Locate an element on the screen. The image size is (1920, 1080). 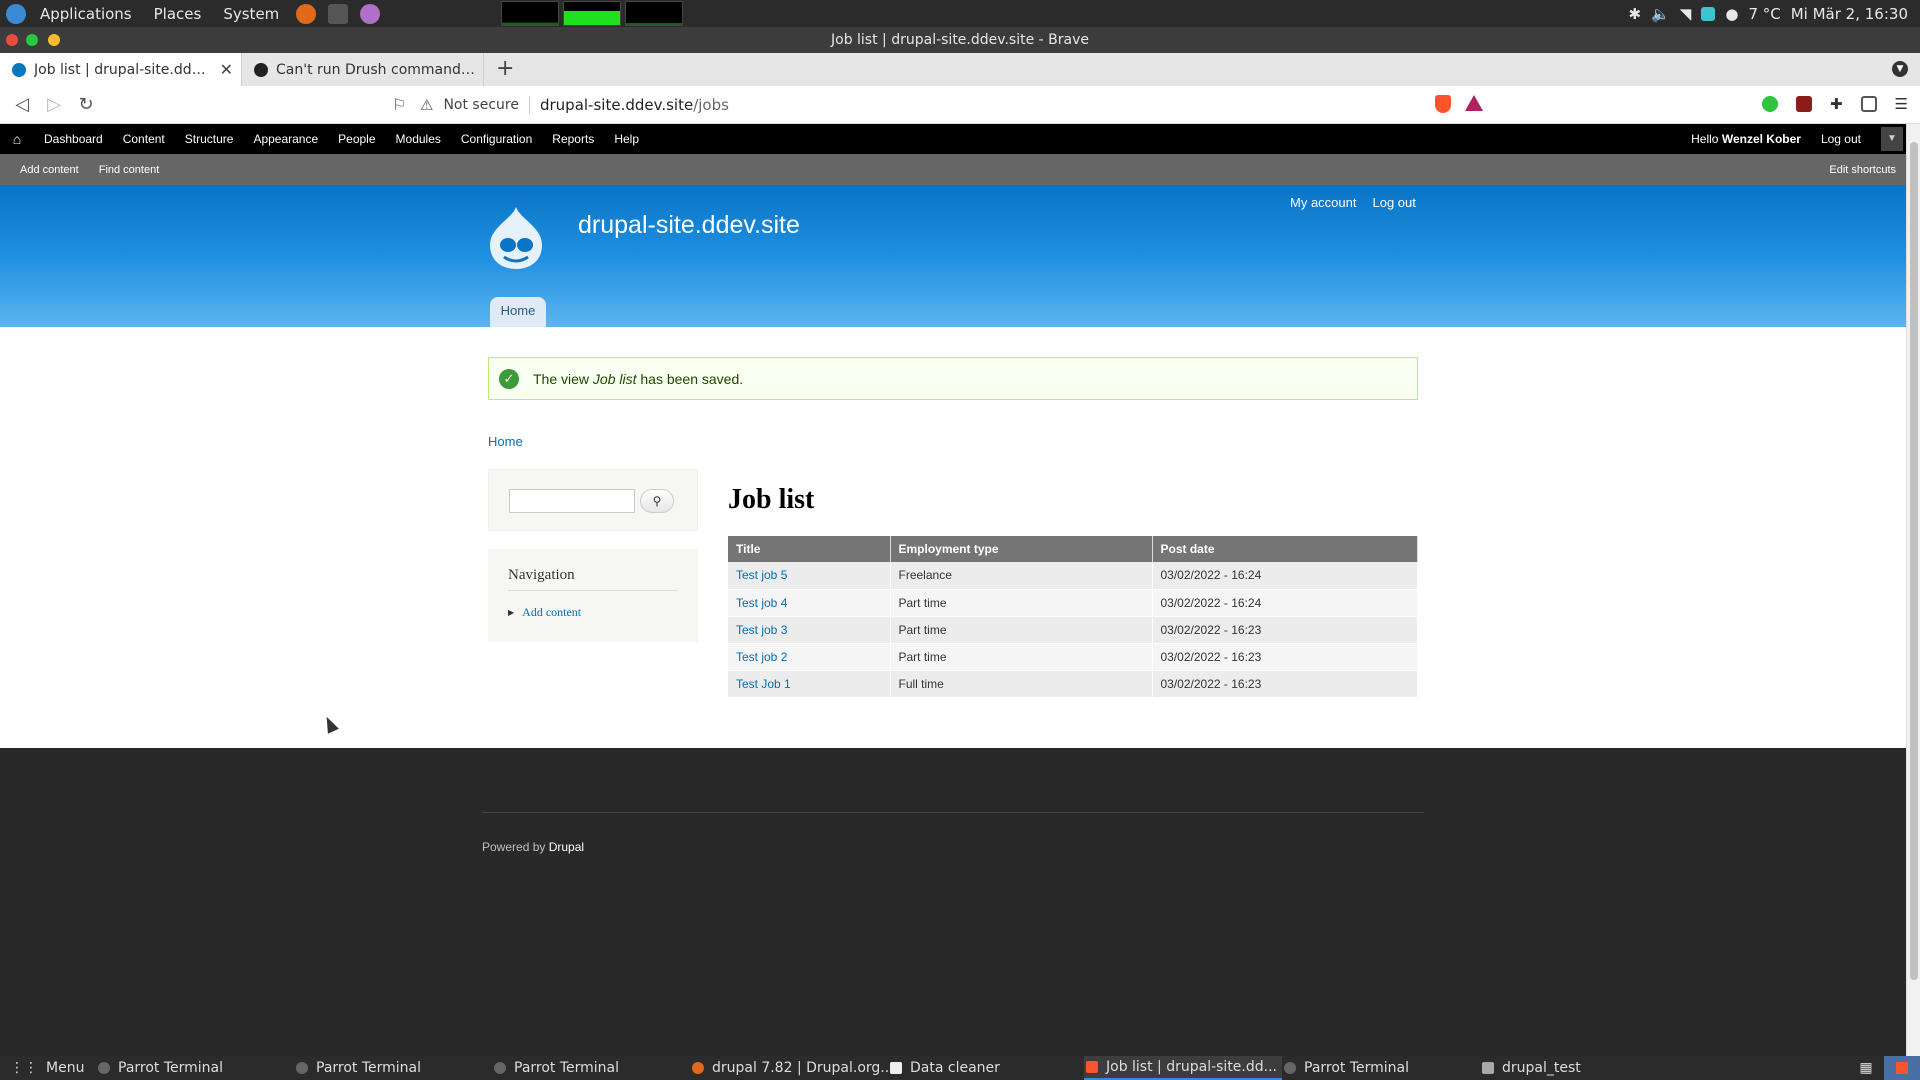
search-button: ⚲ is located at coordinates (657, 501).